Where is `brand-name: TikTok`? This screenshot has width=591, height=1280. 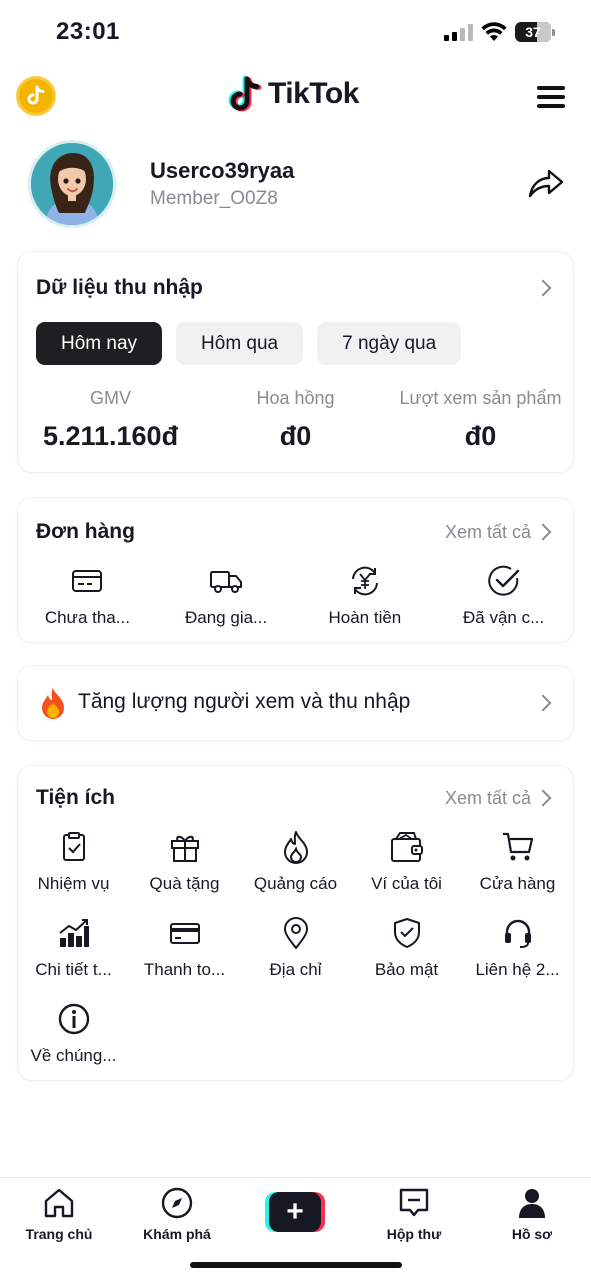
brand-name: TikTok is located at coordinates (313, 93).